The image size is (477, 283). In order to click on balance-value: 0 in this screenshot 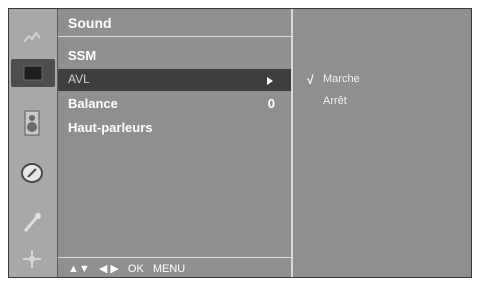, I will do `click(271, 103)`.